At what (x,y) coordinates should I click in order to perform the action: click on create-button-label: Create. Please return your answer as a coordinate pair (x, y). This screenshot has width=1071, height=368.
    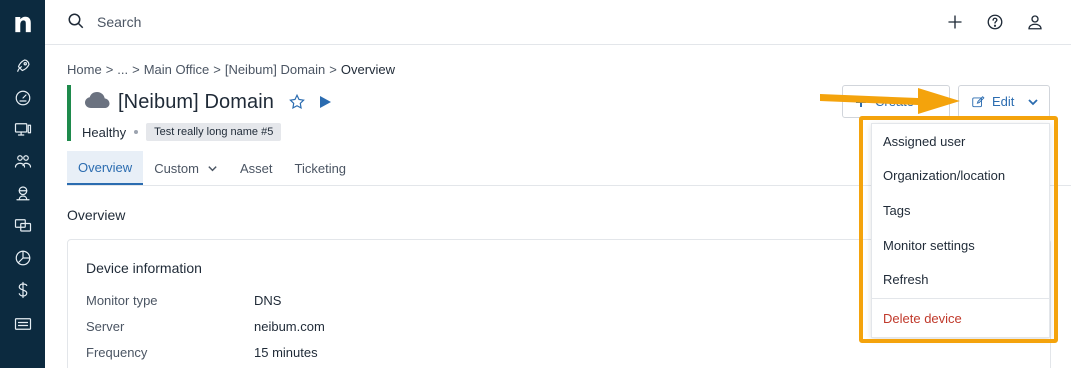
    Looking at the image, I should click on (895, 101).